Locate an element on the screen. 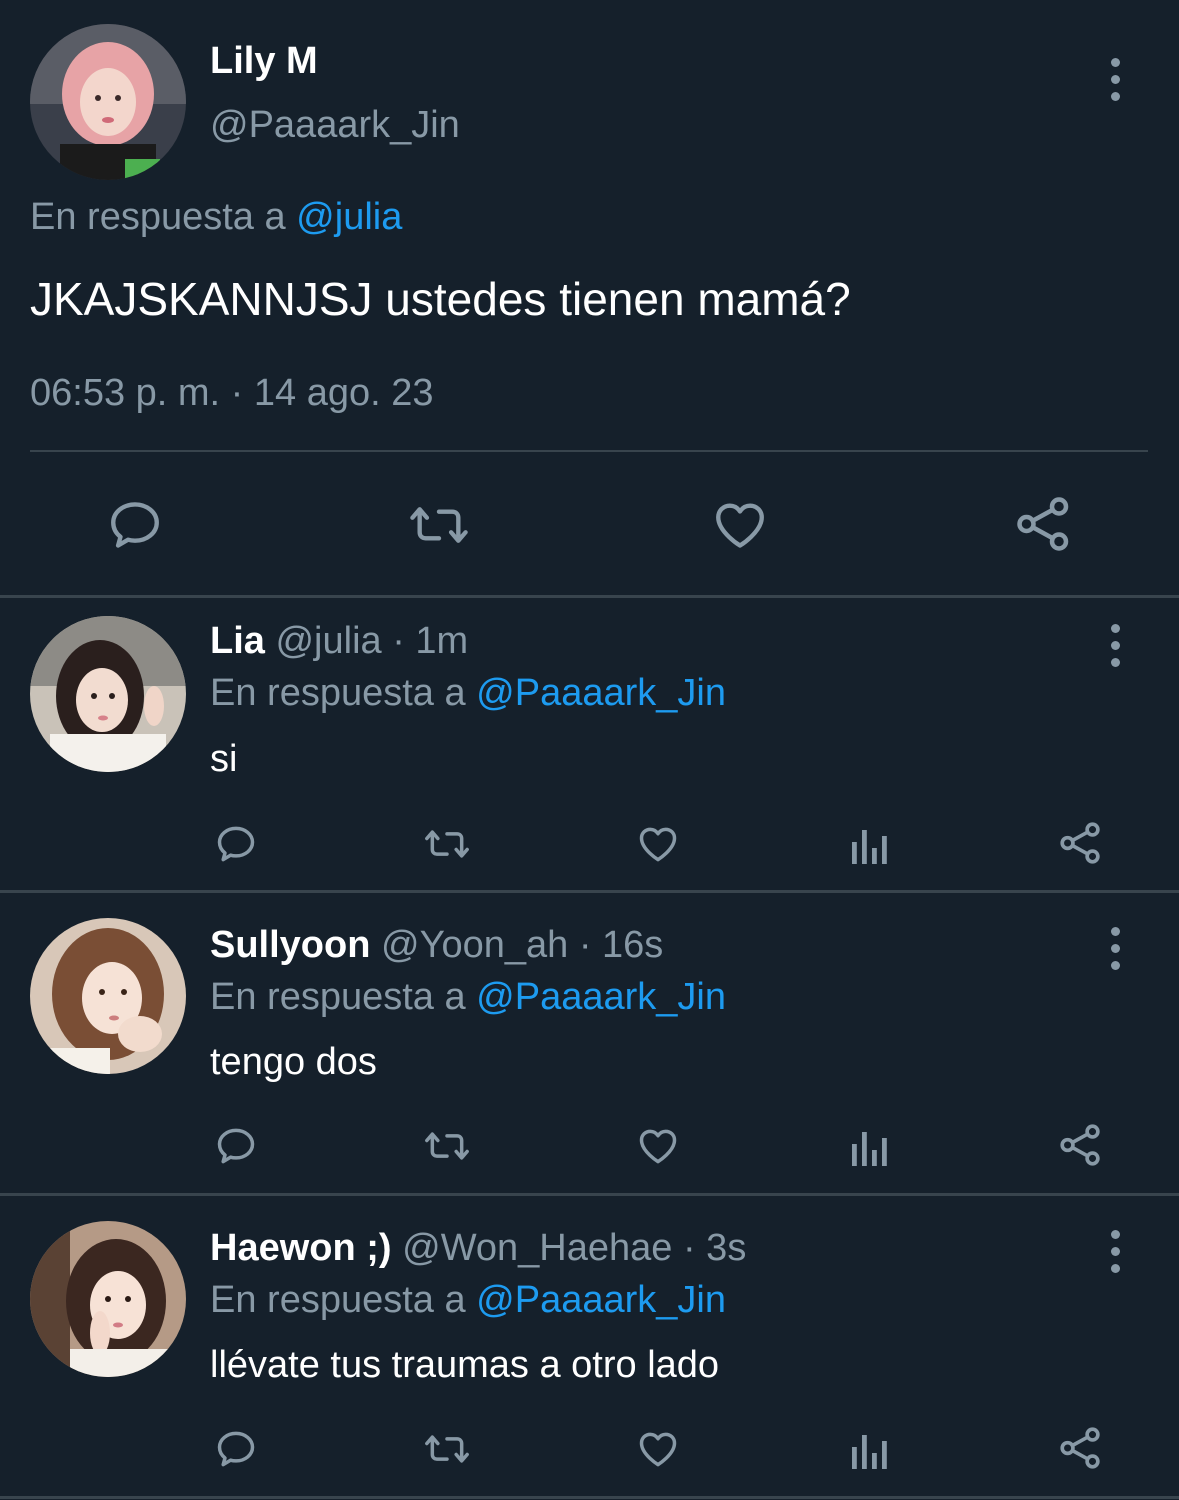  display-name: Lia is located at coordinates (237, 641).